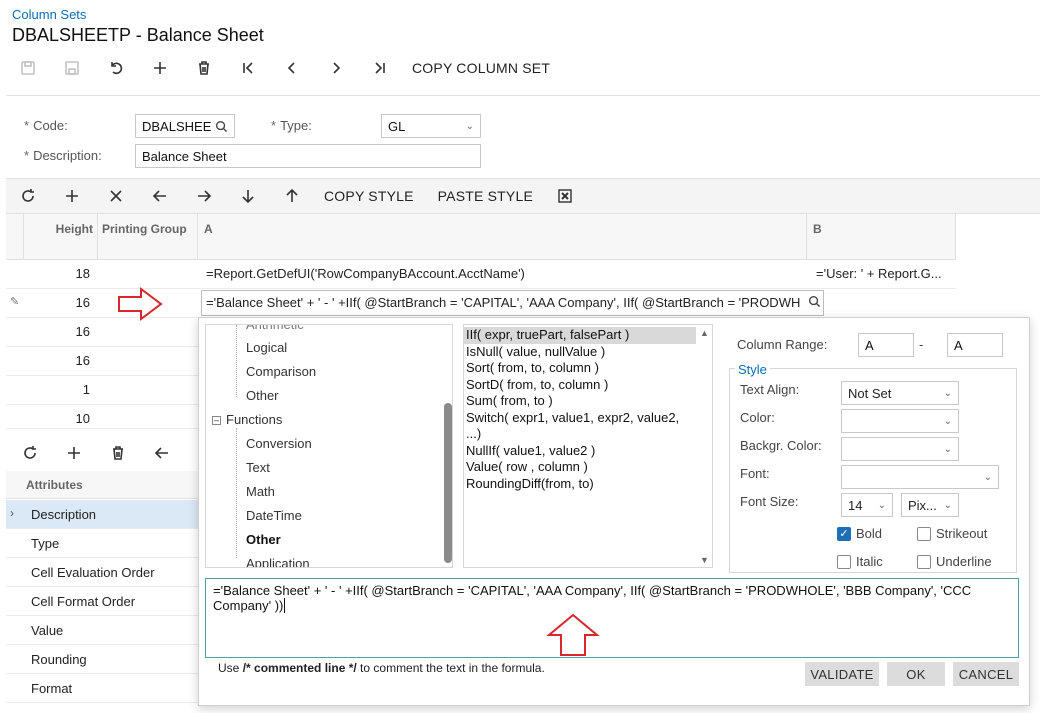  What do you see at coordinates (278, 561) in the screenshot?
I see `tree-item-application: Application` at bounding box center [278, 561].